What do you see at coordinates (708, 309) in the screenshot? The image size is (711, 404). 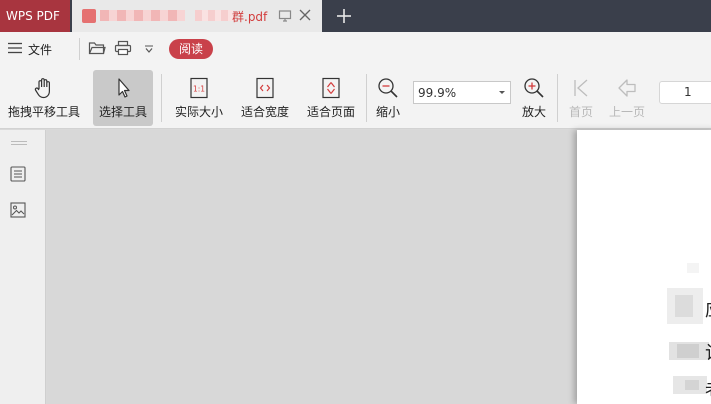 I see `page-text-fragment: 应` at bounding box center [708, 309].